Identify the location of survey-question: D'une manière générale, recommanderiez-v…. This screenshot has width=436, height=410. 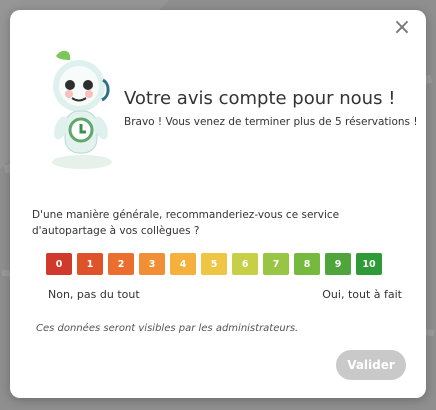
(186, 223).